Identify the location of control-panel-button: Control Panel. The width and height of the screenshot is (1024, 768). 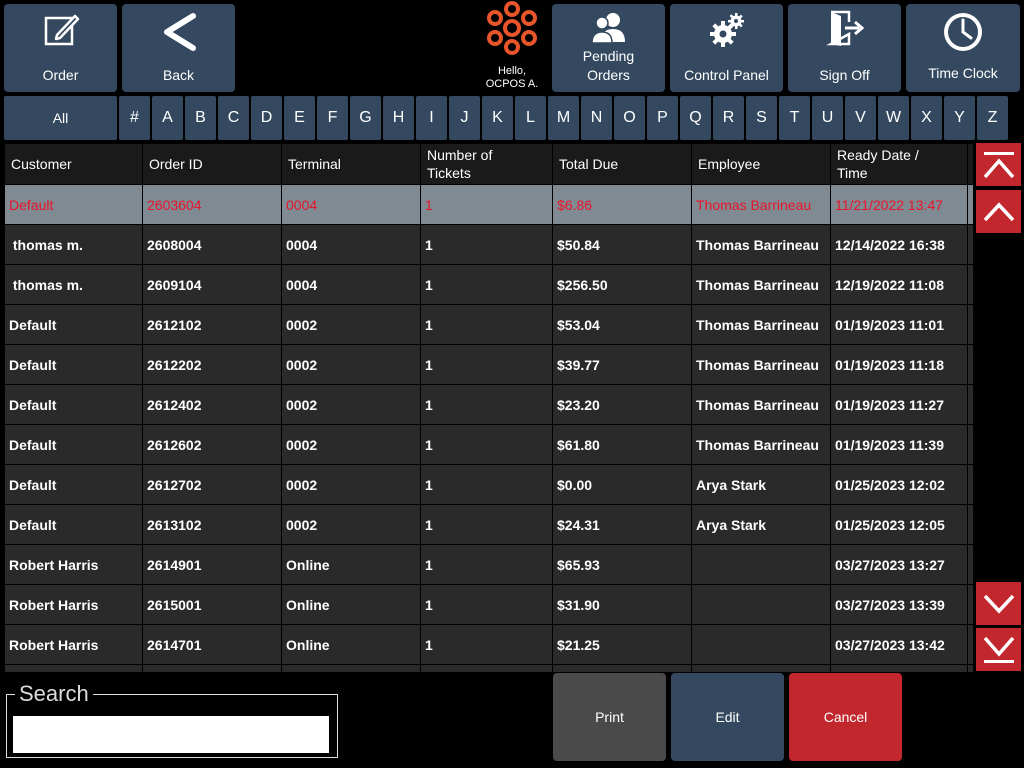
(726, 48).